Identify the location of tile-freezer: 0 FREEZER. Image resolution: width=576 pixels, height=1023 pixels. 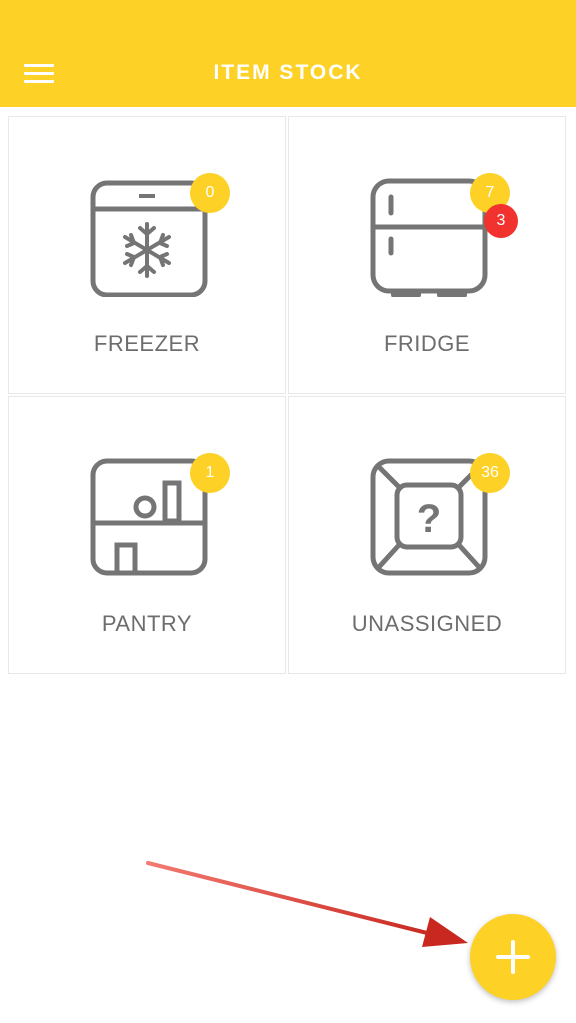
(147, 255).